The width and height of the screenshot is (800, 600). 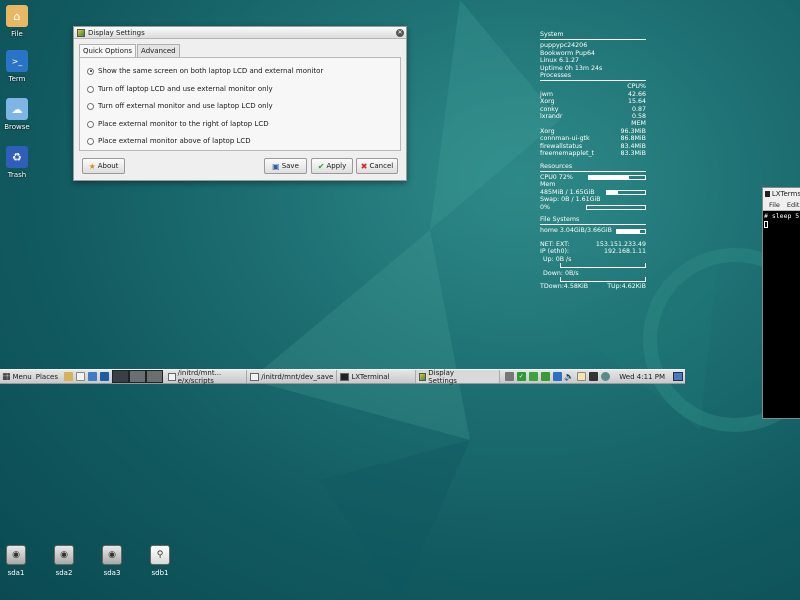 I want to click on desktop-icon-file: ⌂ File, so click(x=17, y=21).